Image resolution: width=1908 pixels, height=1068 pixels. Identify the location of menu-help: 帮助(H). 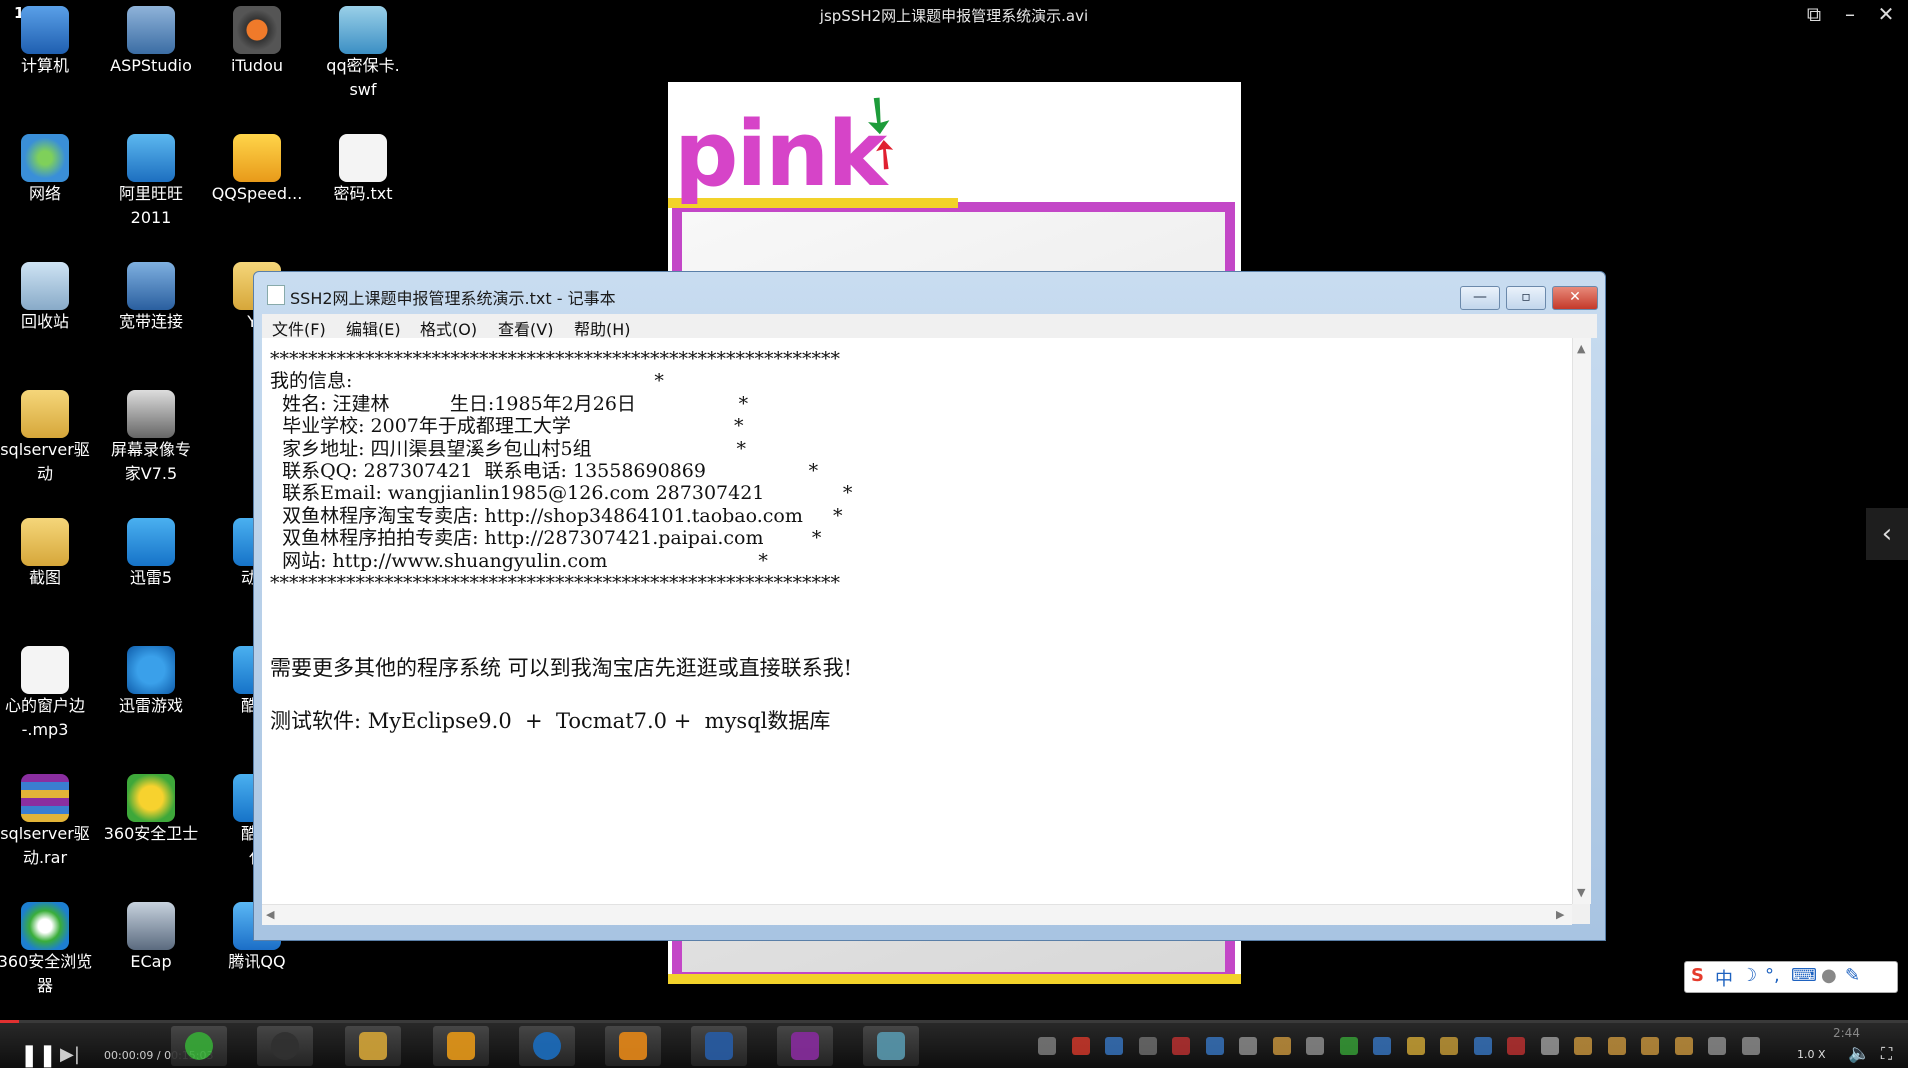
(602, 328).